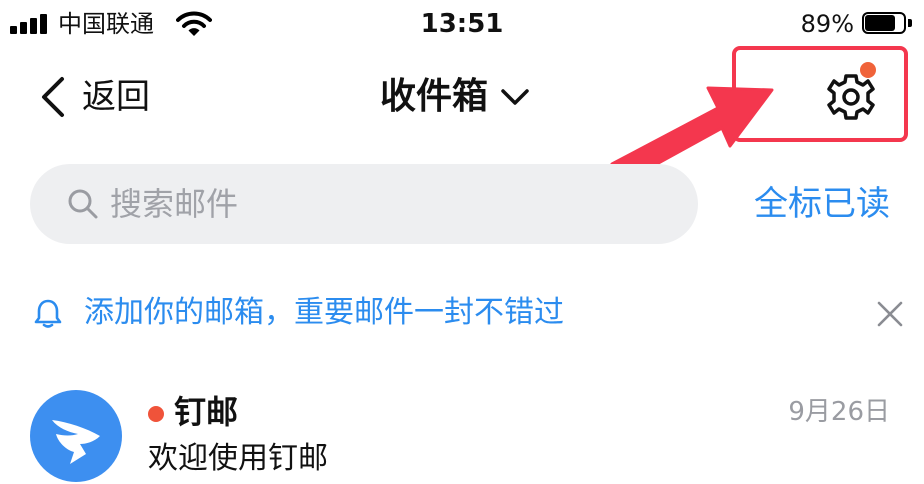 This screenshot has width=924, height=484. I want to click on back-button: 返回, so click(93, 97).